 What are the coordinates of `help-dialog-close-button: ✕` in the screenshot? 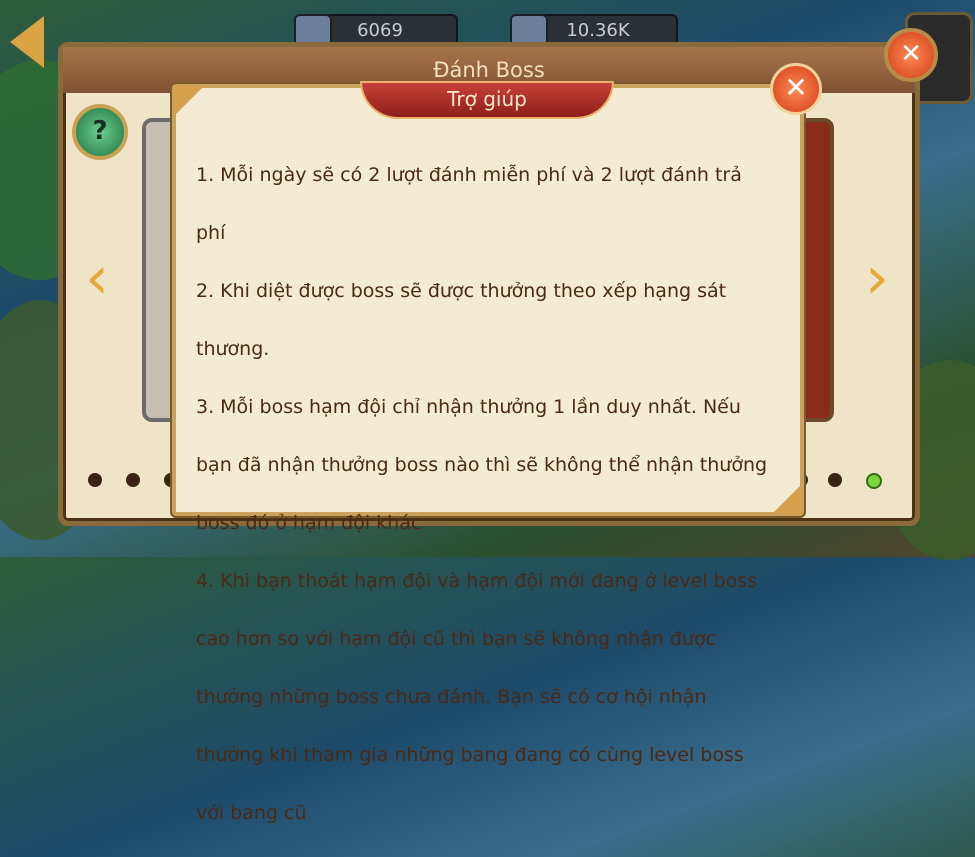 It's located at (796, 89).